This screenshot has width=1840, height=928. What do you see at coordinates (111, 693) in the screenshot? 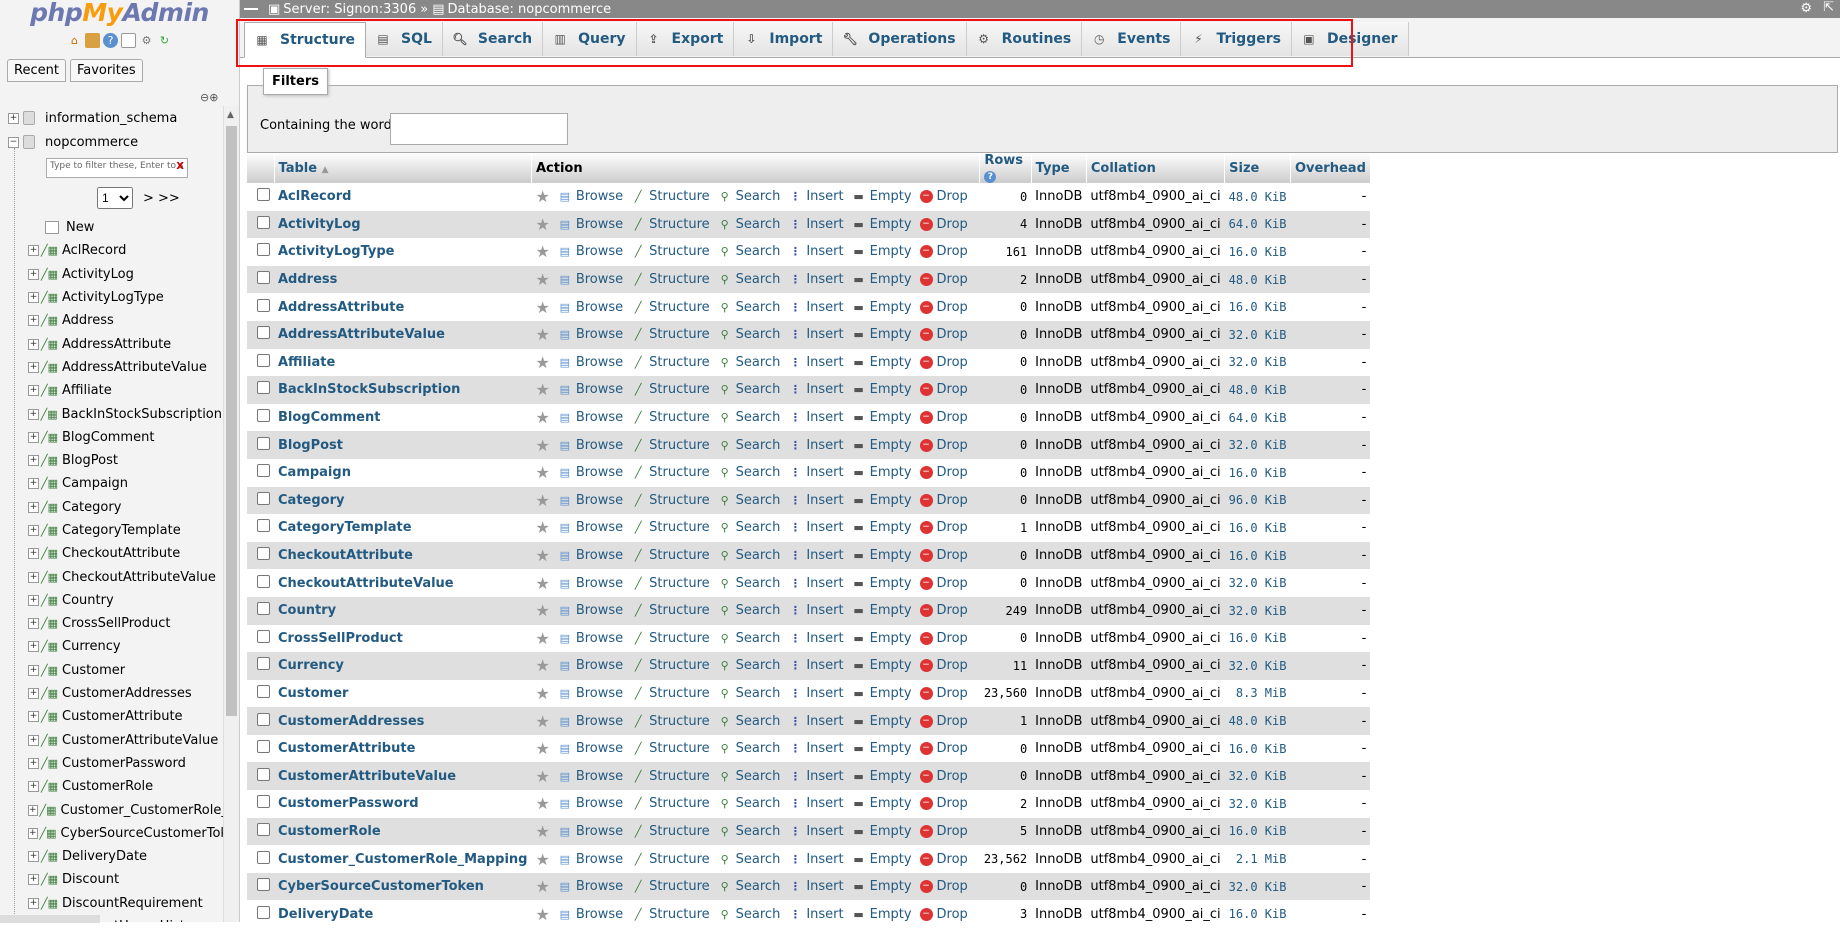
I see `nav-table-item: + ╱▦ CustomerAddresses` at bounding box center [111, 693].